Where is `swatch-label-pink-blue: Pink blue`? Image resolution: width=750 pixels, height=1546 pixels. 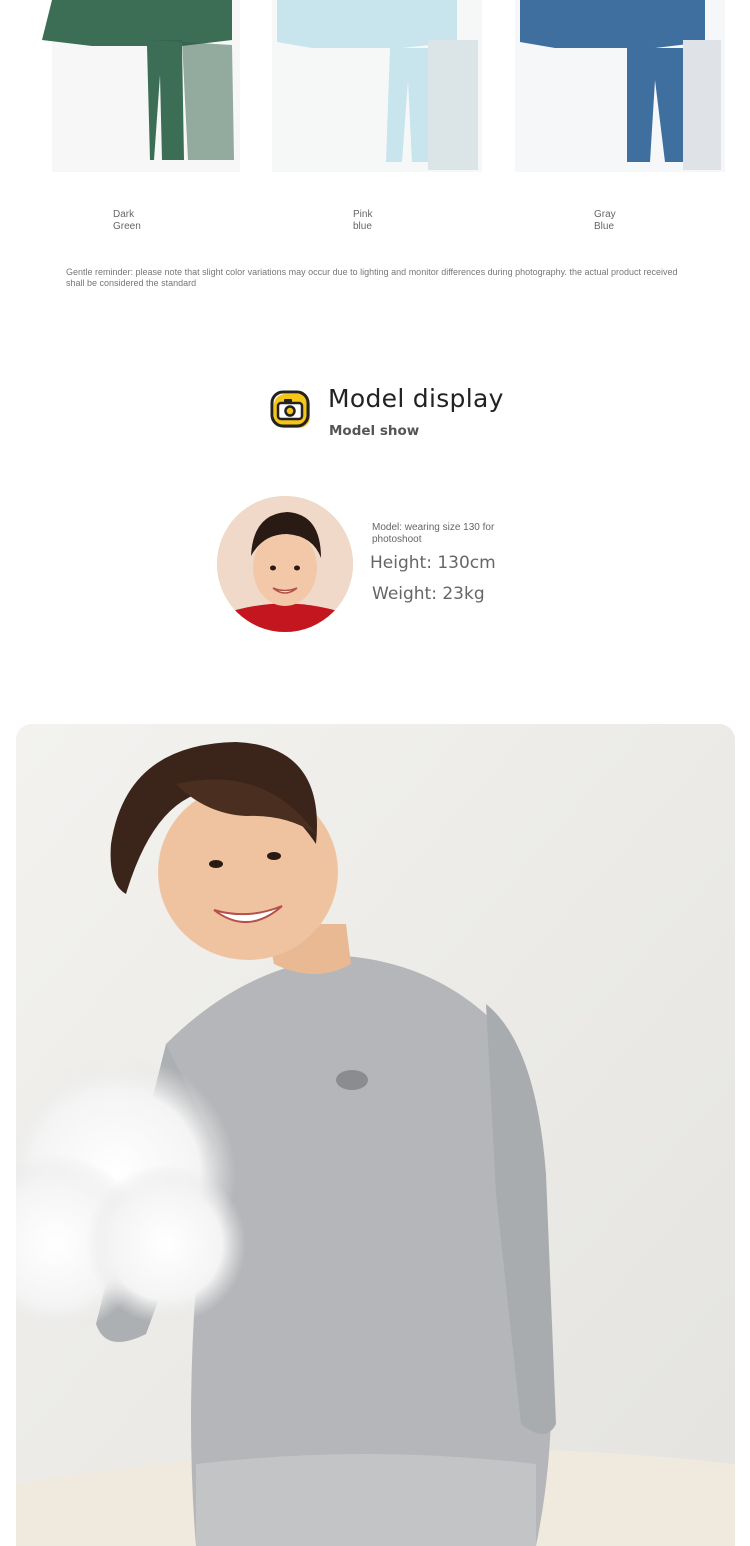
swatch-label-pink-blue: Pink blue is located at coordinates (363, 220).